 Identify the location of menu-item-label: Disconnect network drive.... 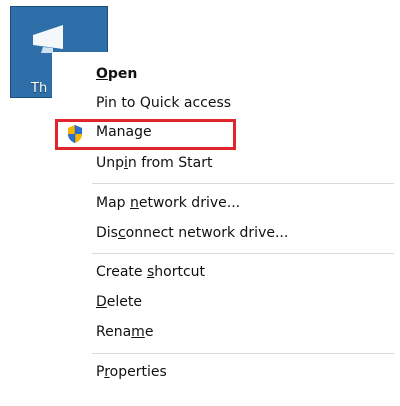
(192, 233).